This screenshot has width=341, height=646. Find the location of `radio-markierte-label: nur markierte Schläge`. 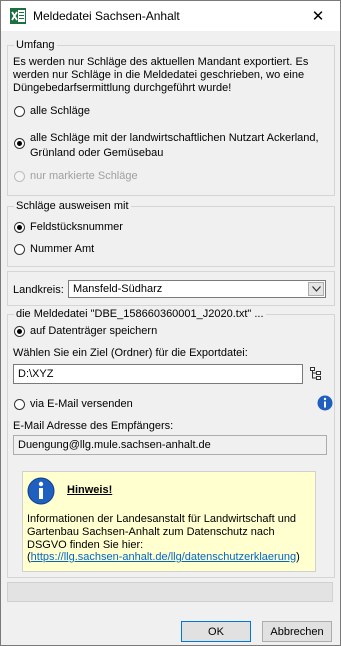

radio-markierte-label: nur markierte Schläge is located at coordinates (84, 176).